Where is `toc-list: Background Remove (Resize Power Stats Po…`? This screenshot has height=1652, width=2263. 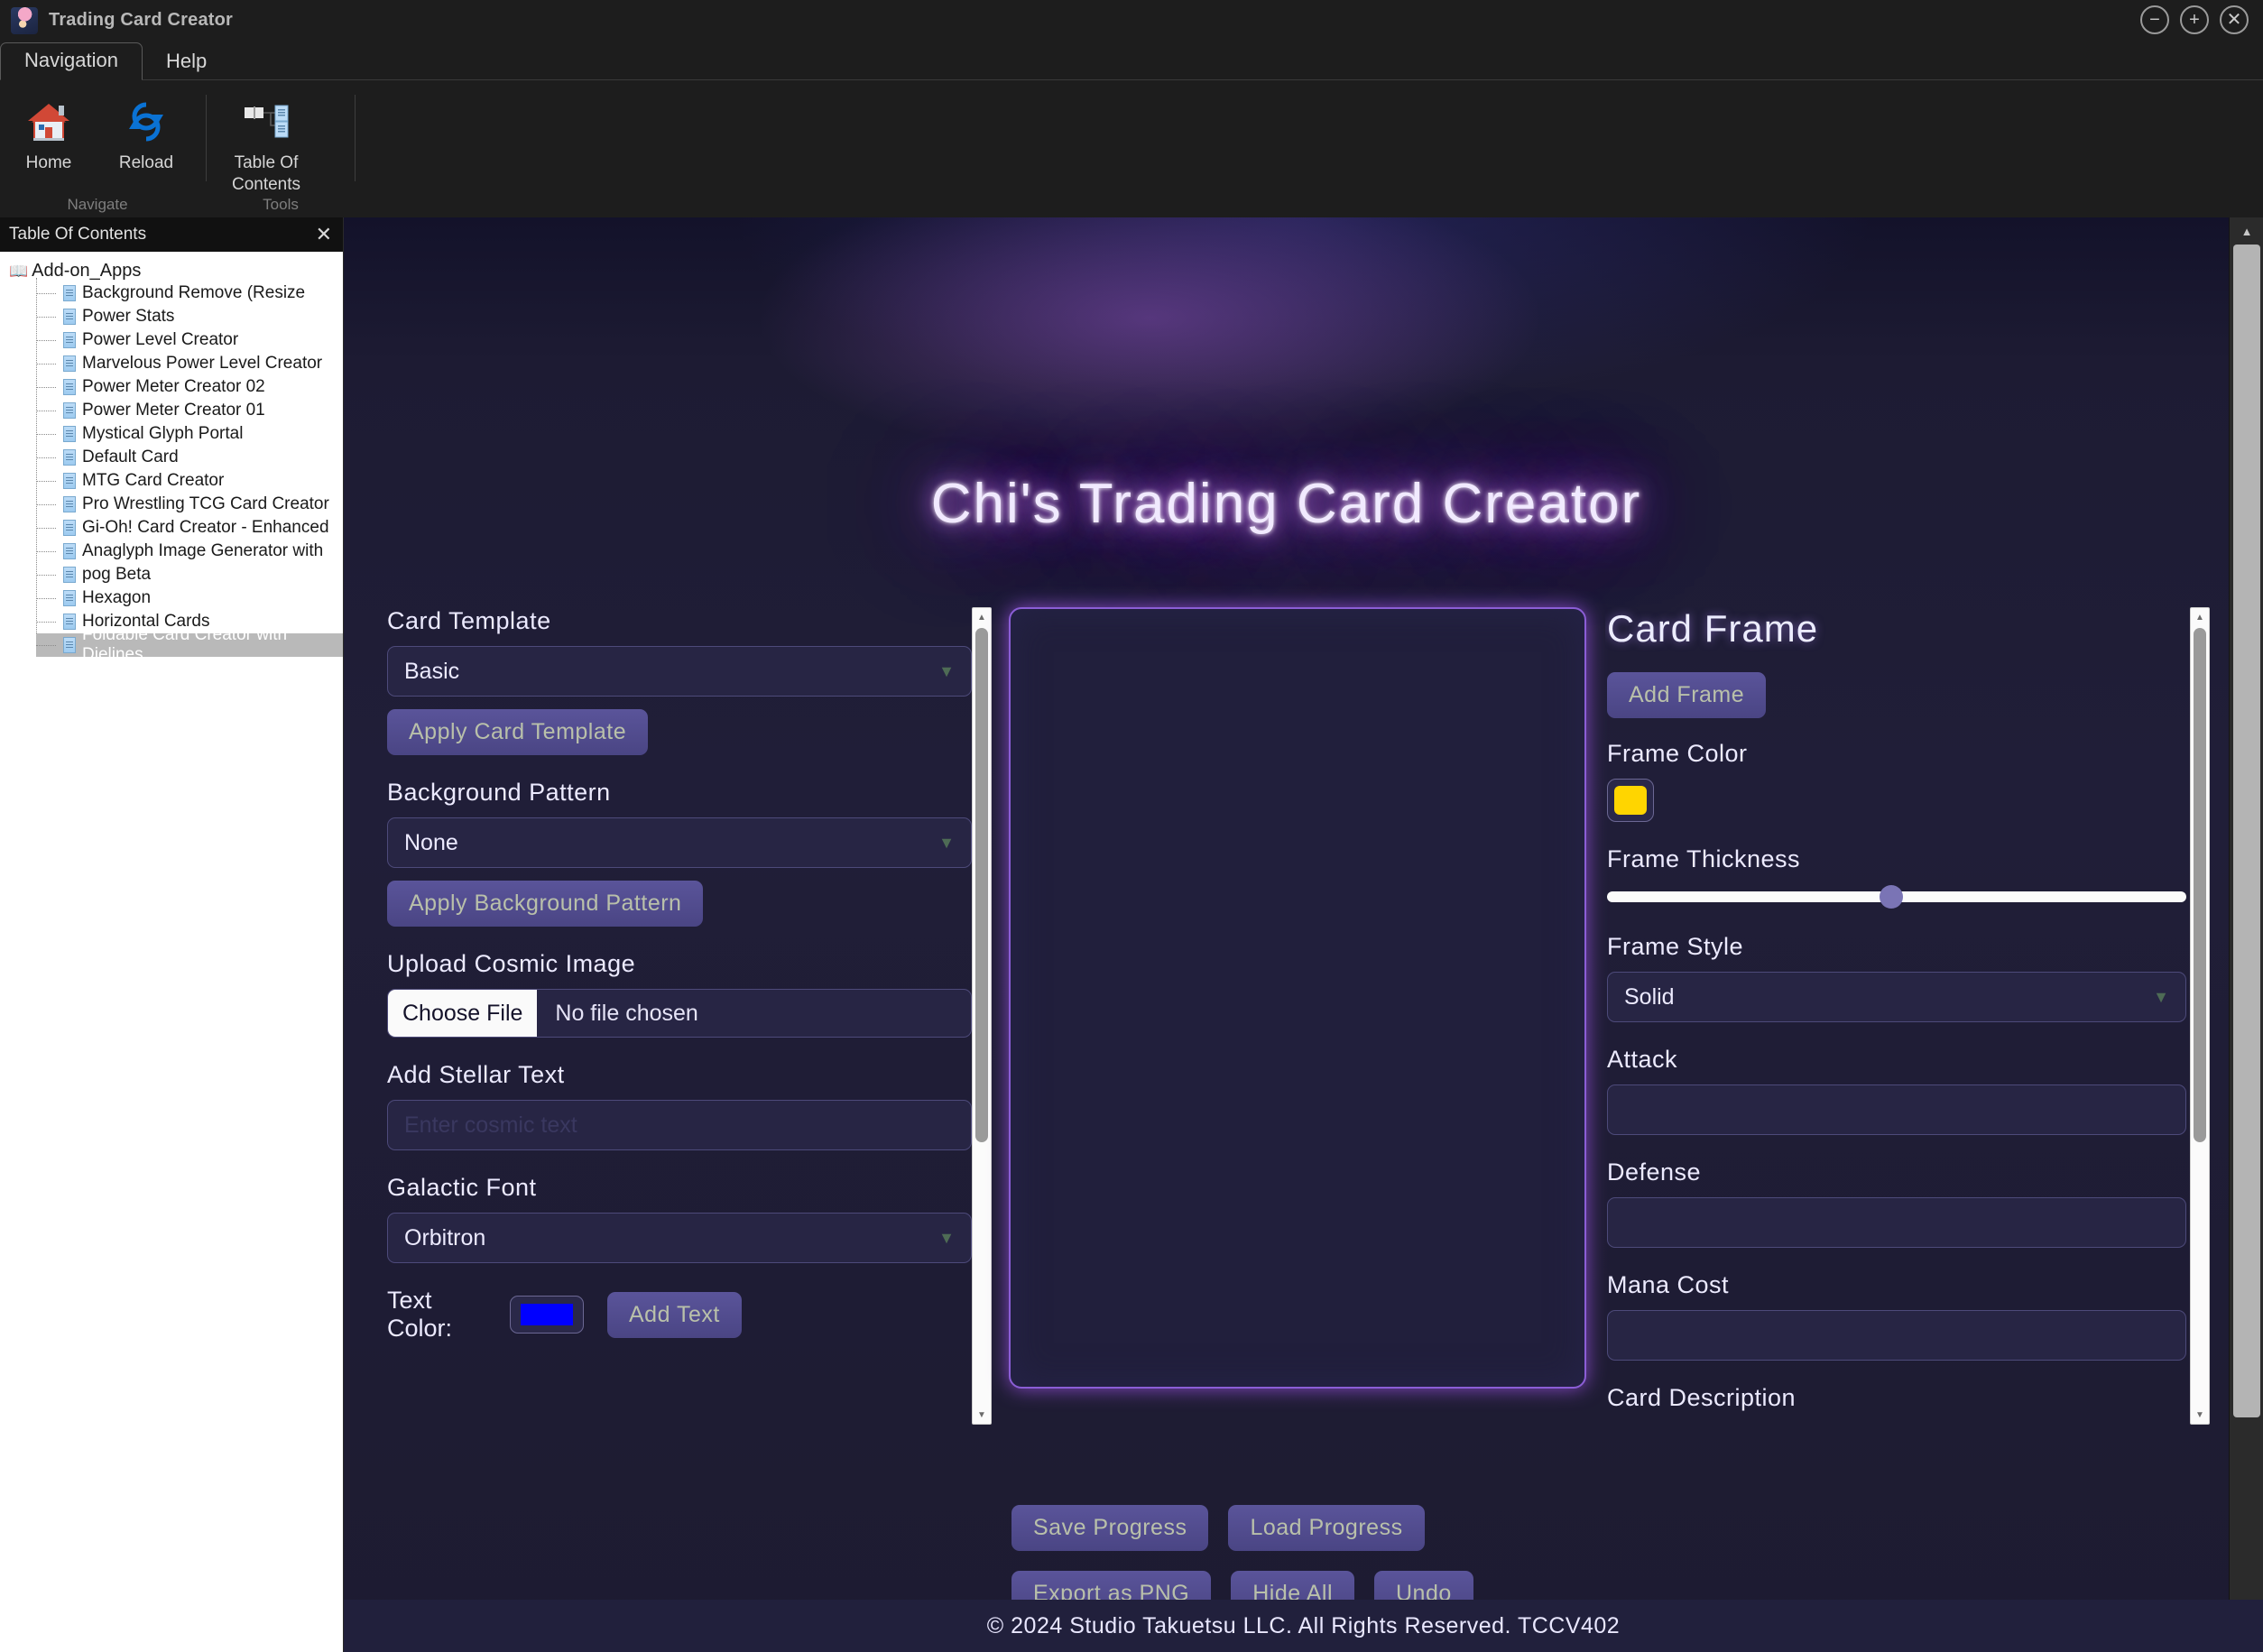 toc-list: Background Remove (Resize Power Stats Po… is located at coordinates (189, 471).